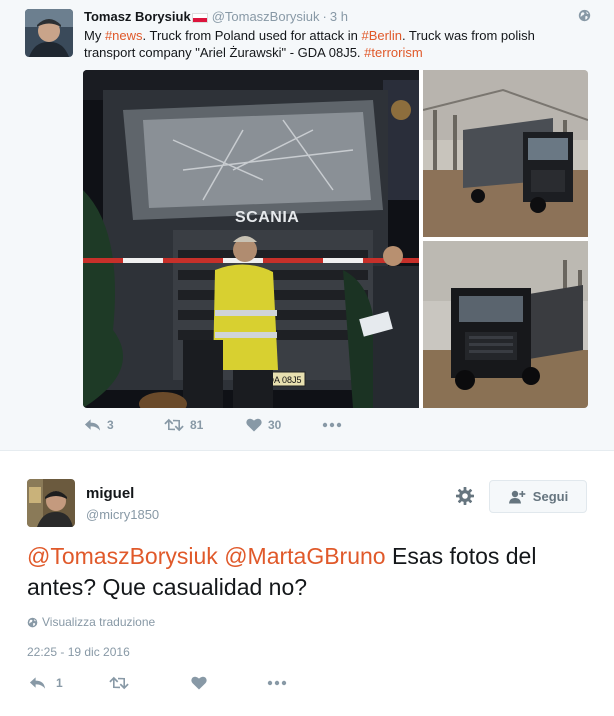  Describe the element at coordinates (59, 683) in the screenshot. I see `reply-count: 1` at that location.